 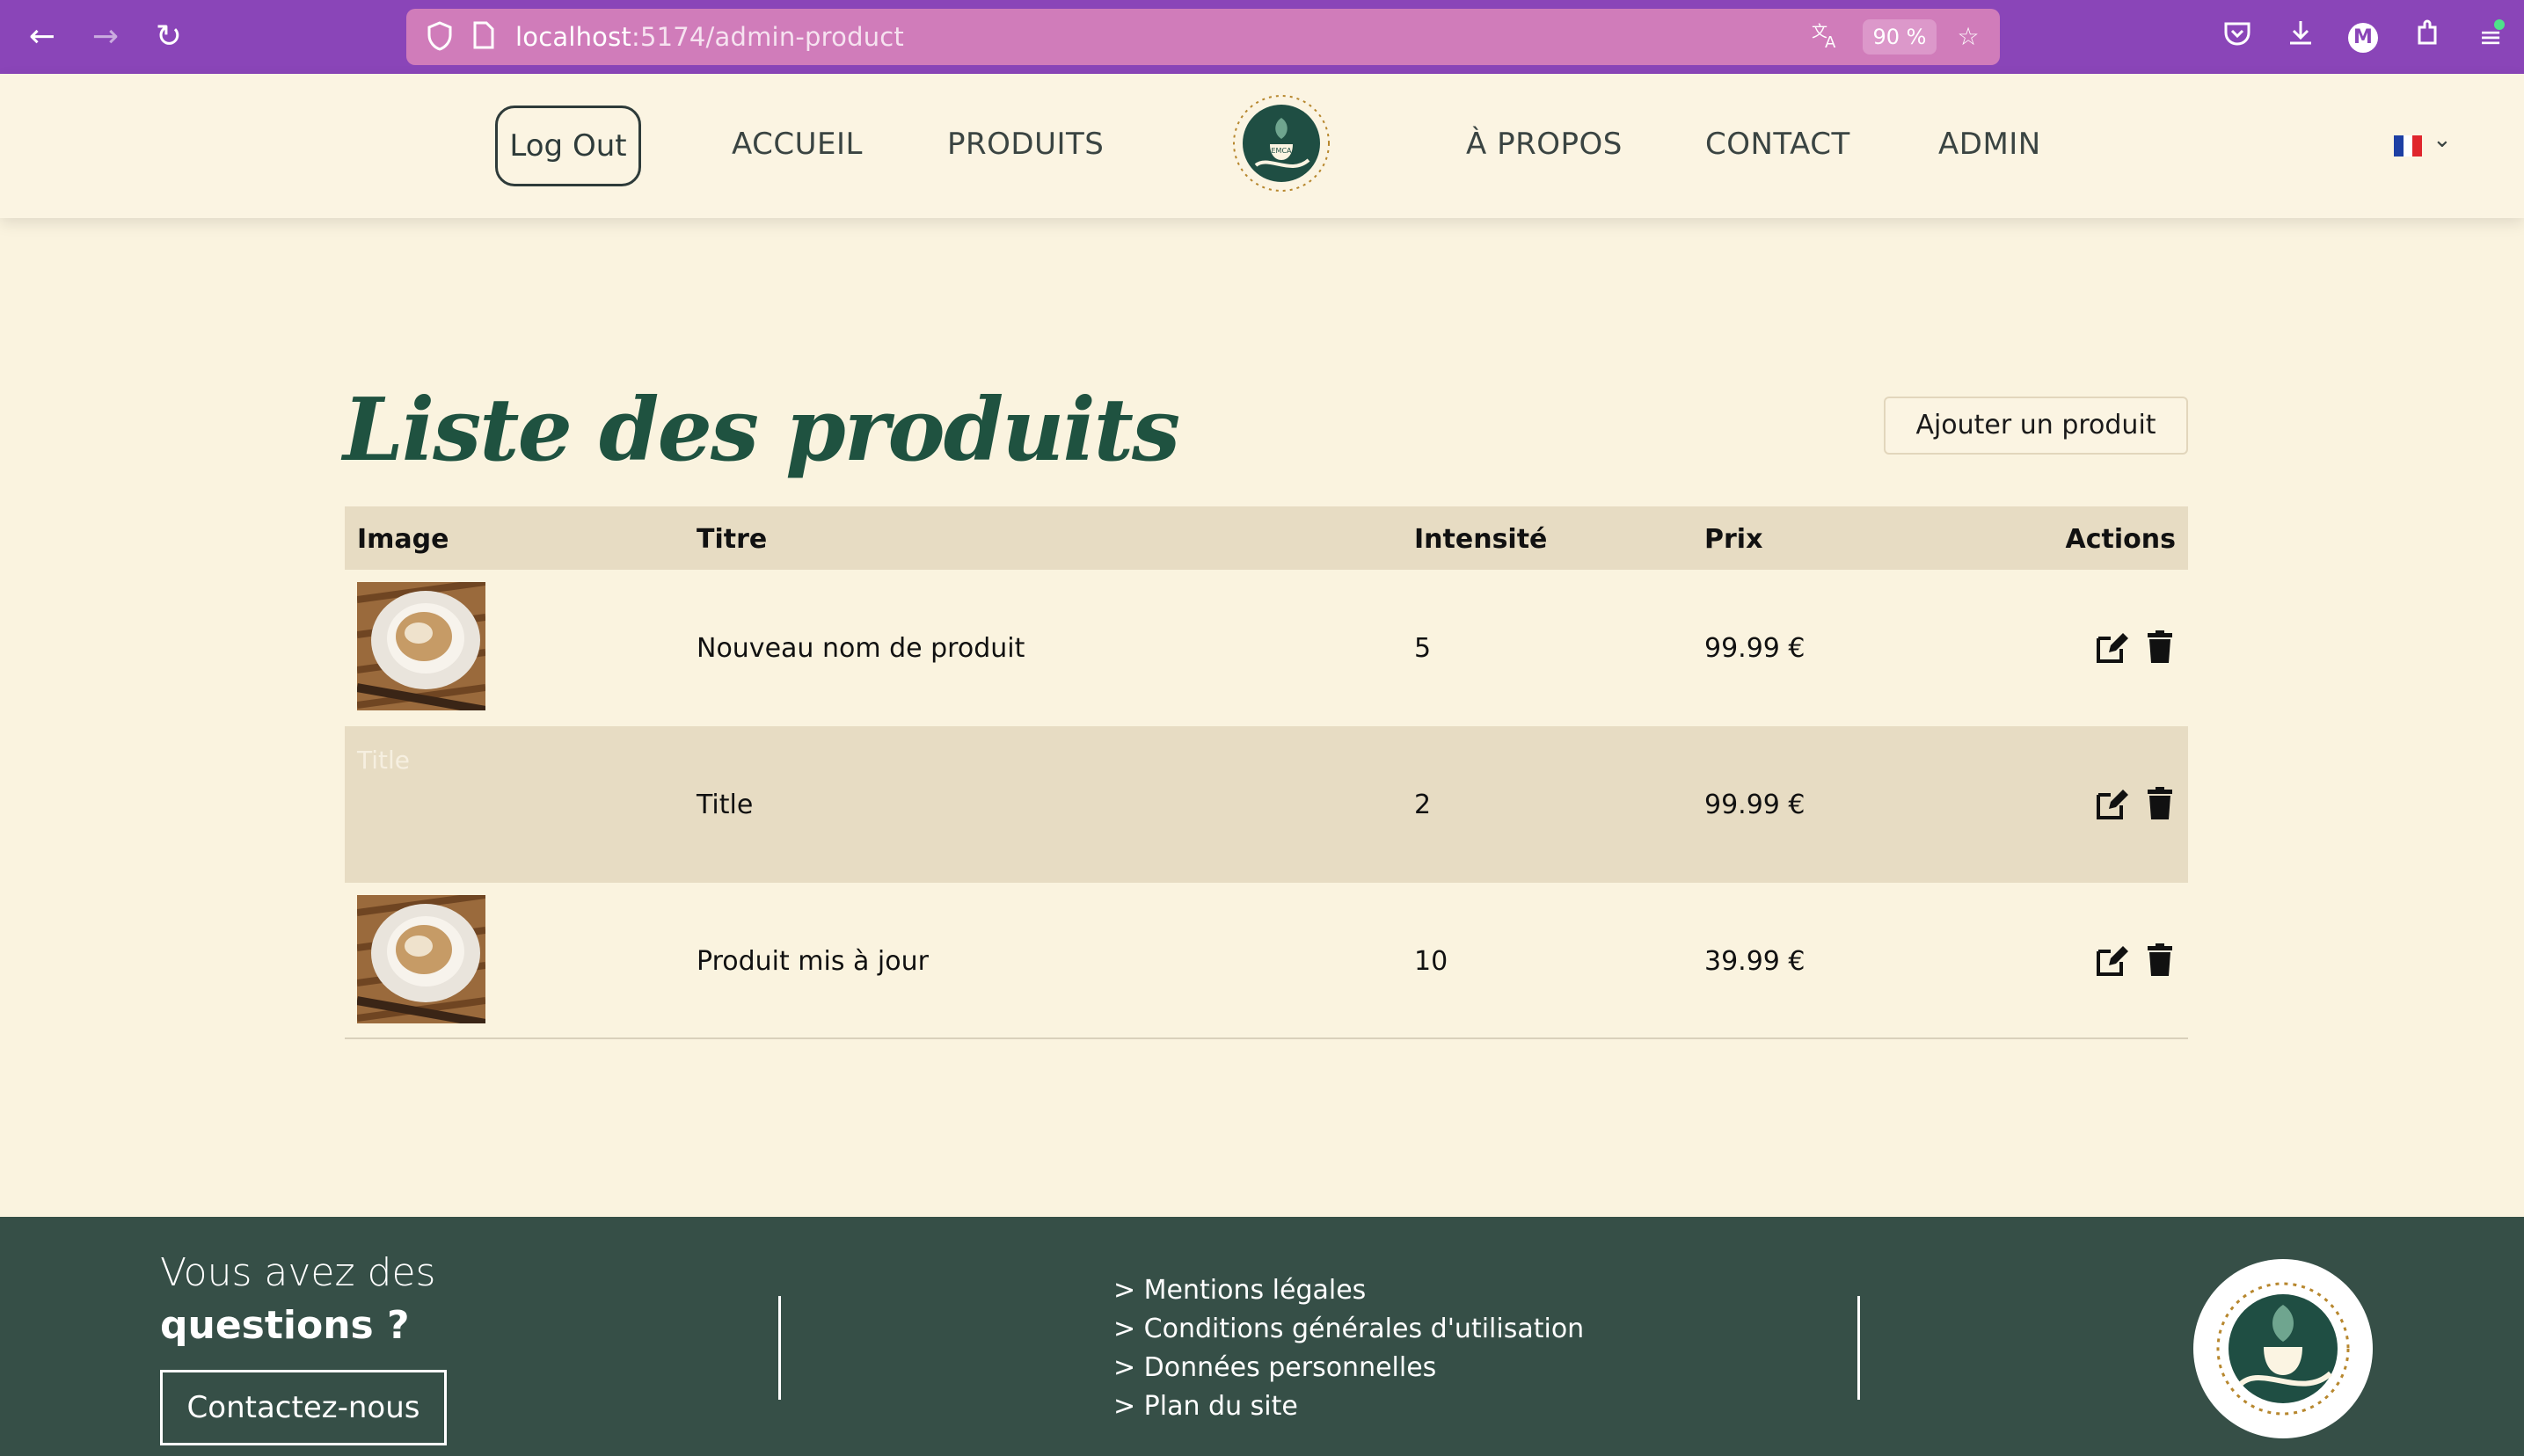 What do you see at coordinates (285, 1325) in the screenshot?
I see `footer-question-line2: questions ?` at bounding box center [285, 1325].